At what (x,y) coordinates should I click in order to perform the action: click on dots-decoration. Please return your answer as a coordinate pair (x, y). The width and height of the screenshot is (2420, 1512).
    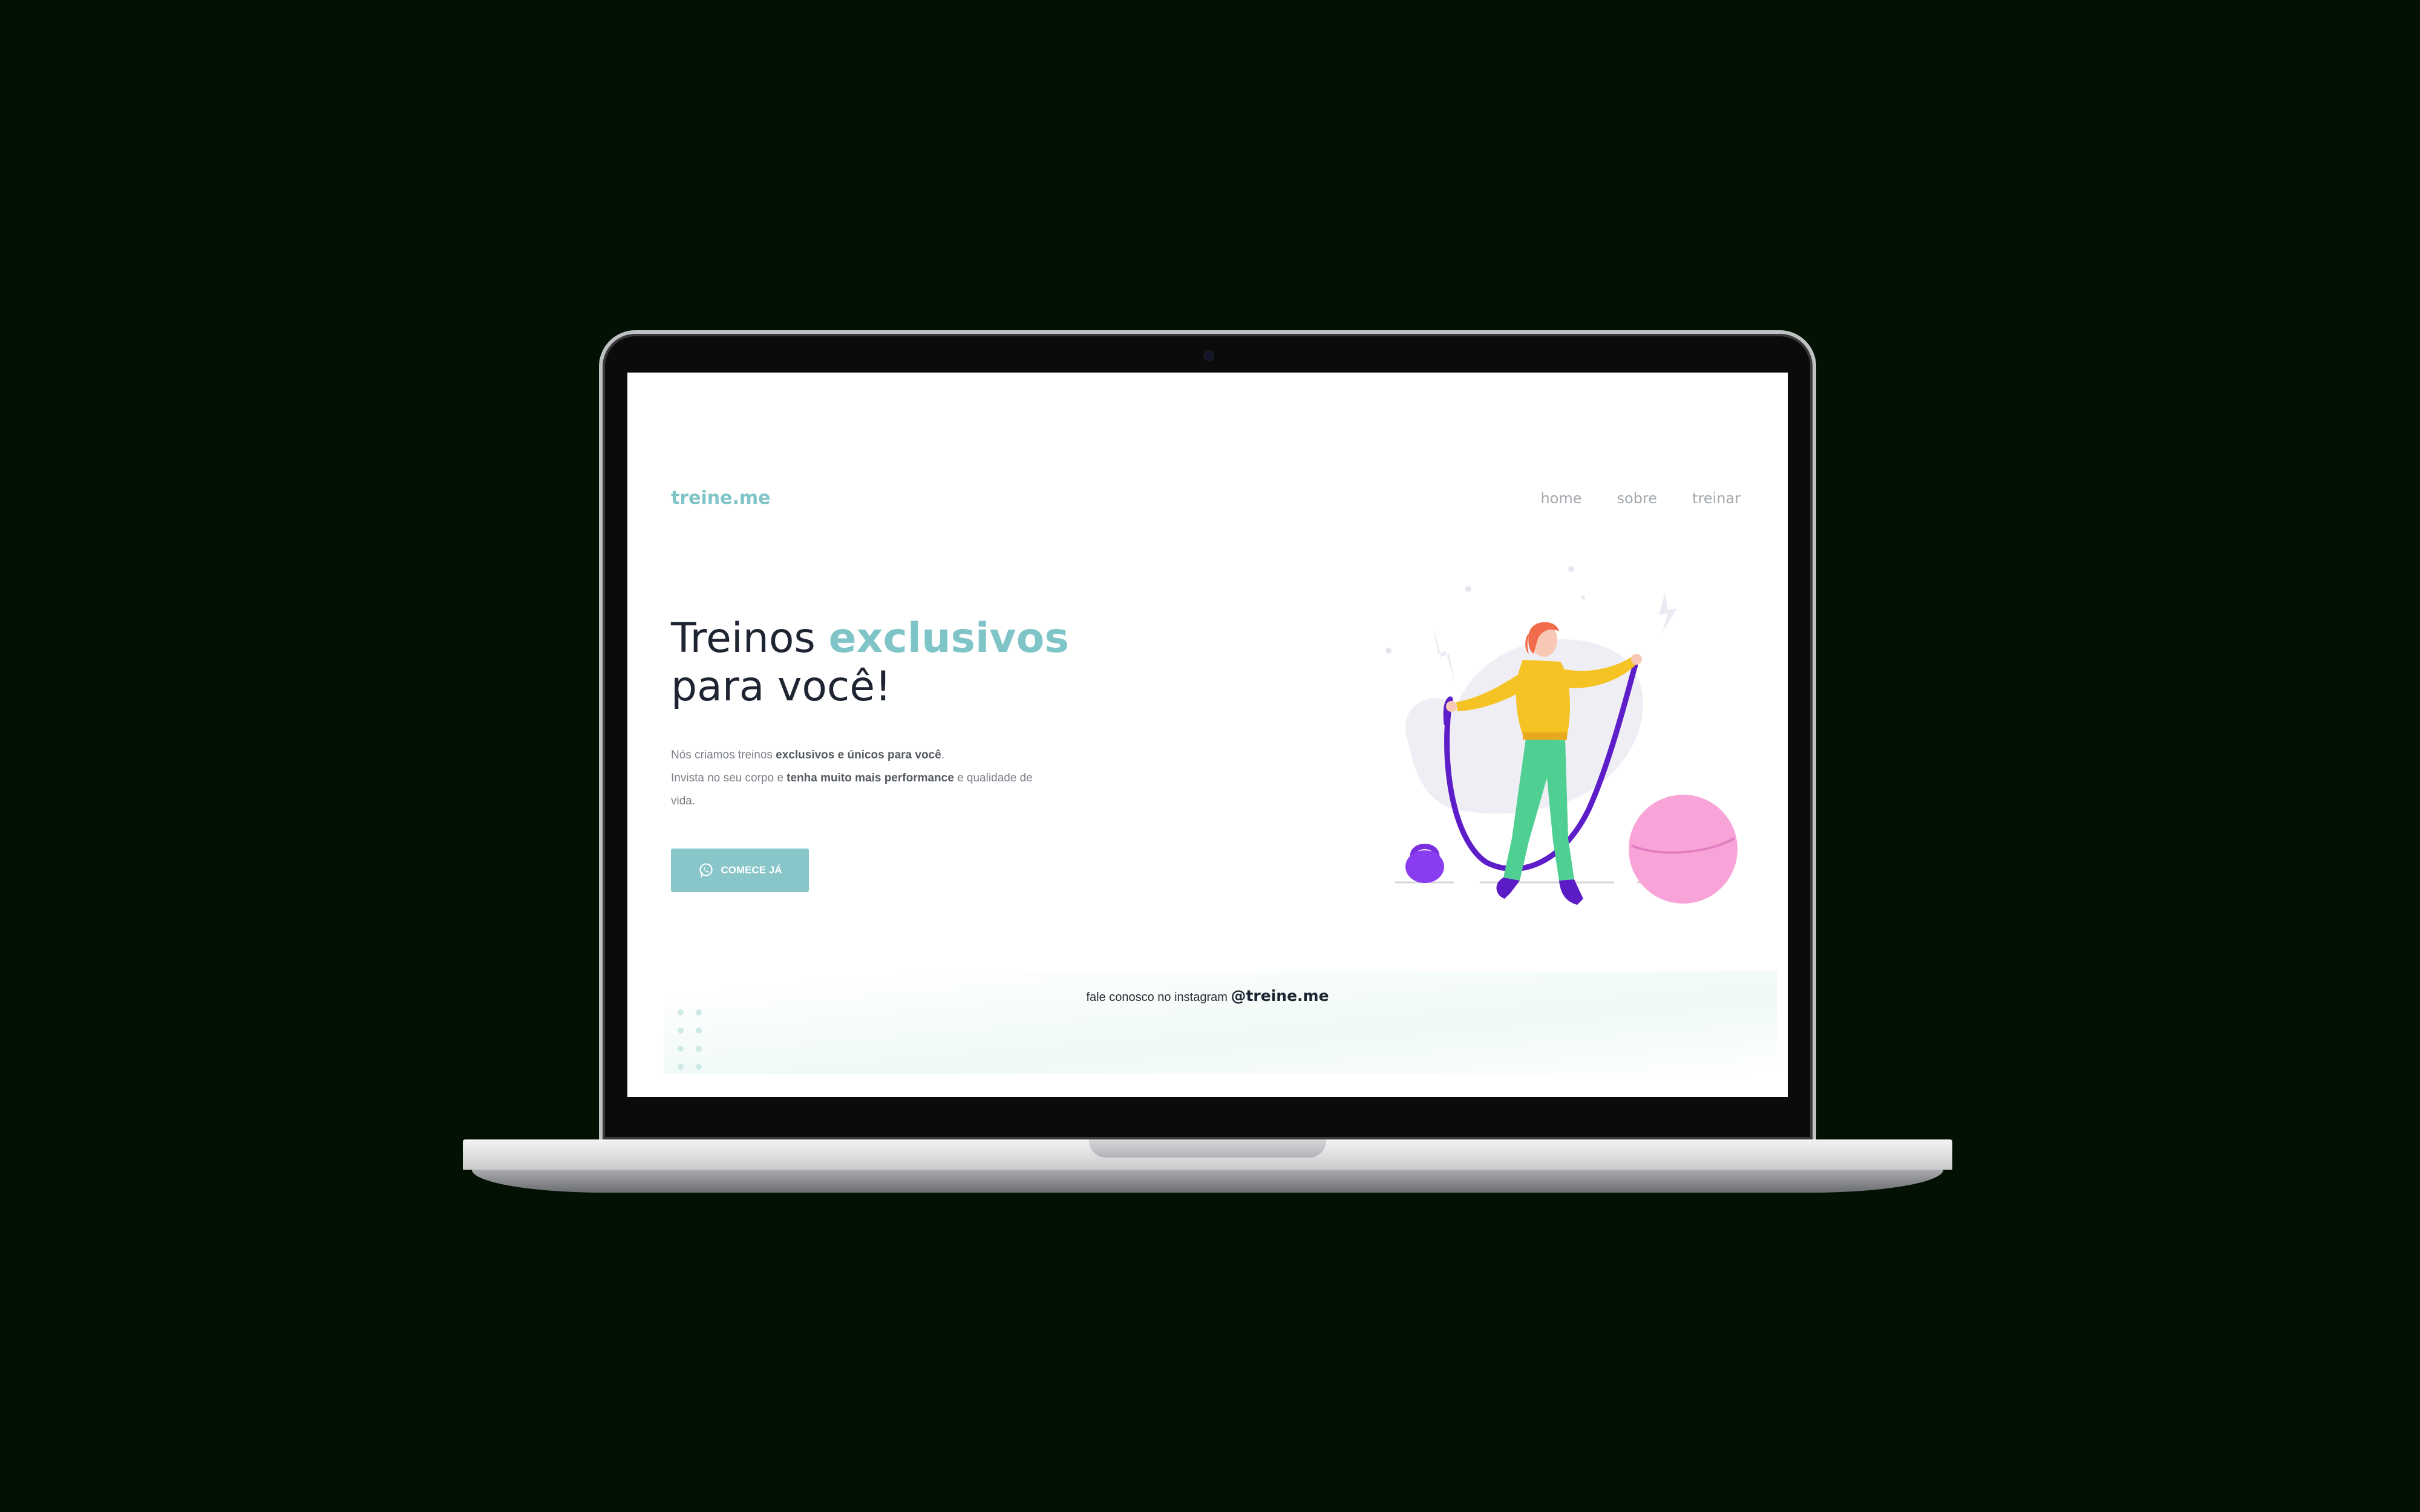
    Looking at the image, I should click on (690, 1039).